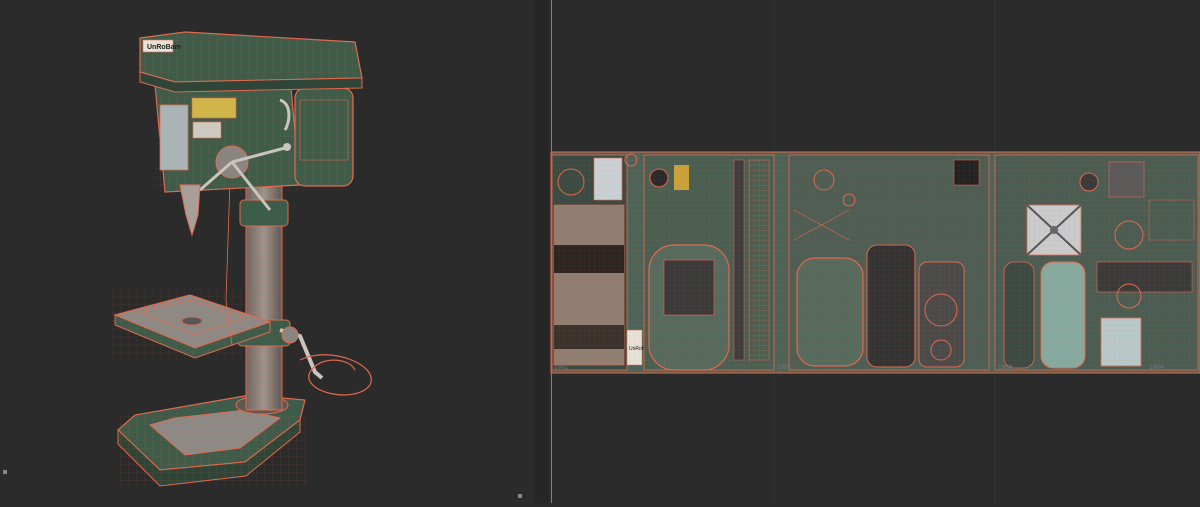 The image size is (1200, 507). Describe the element at coordinates (324, 137) in the screenshot. I see `drill-motor` at that location.